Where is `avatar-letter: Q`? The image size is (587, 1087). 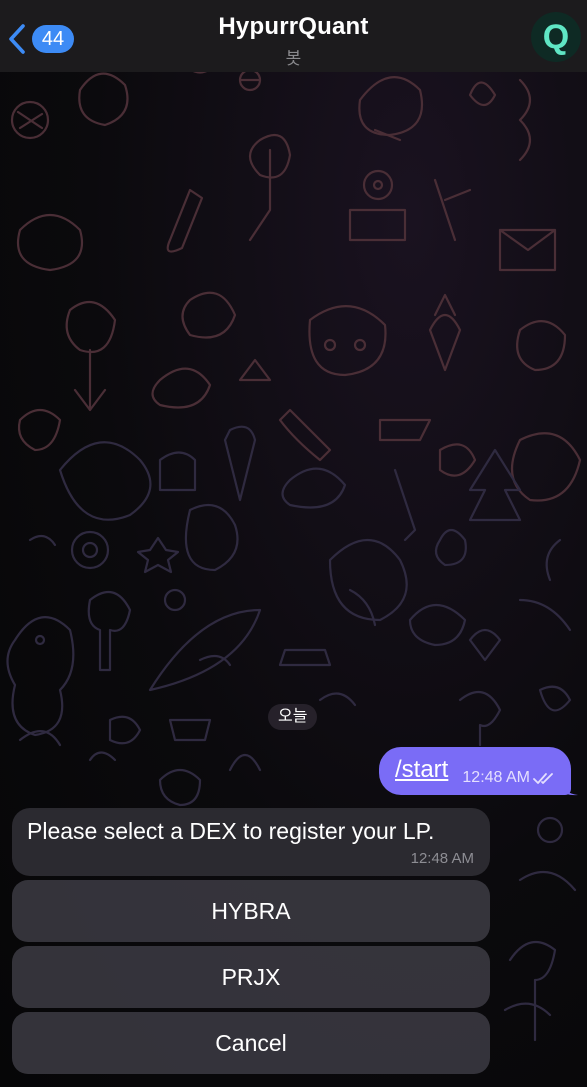
avatar-letter: Q is located at coordinates (556, 37).